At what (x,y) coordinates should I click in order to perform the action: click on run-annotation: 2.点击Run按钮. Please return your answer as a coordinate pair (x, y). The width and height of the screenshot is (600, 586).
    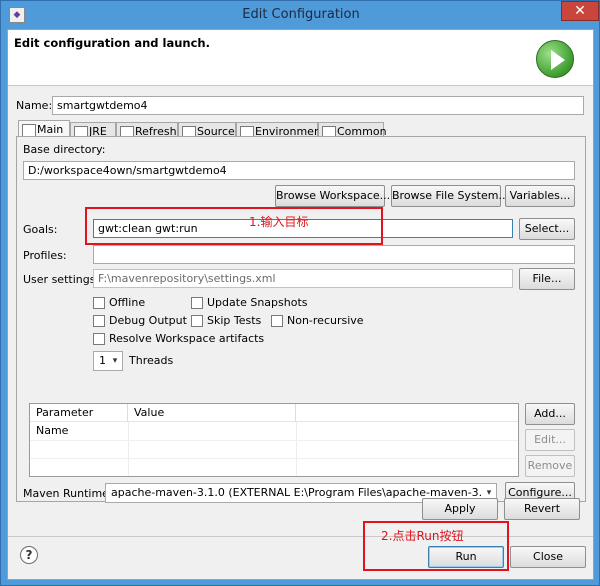
    Looking at the image, I should click on (422, 536).